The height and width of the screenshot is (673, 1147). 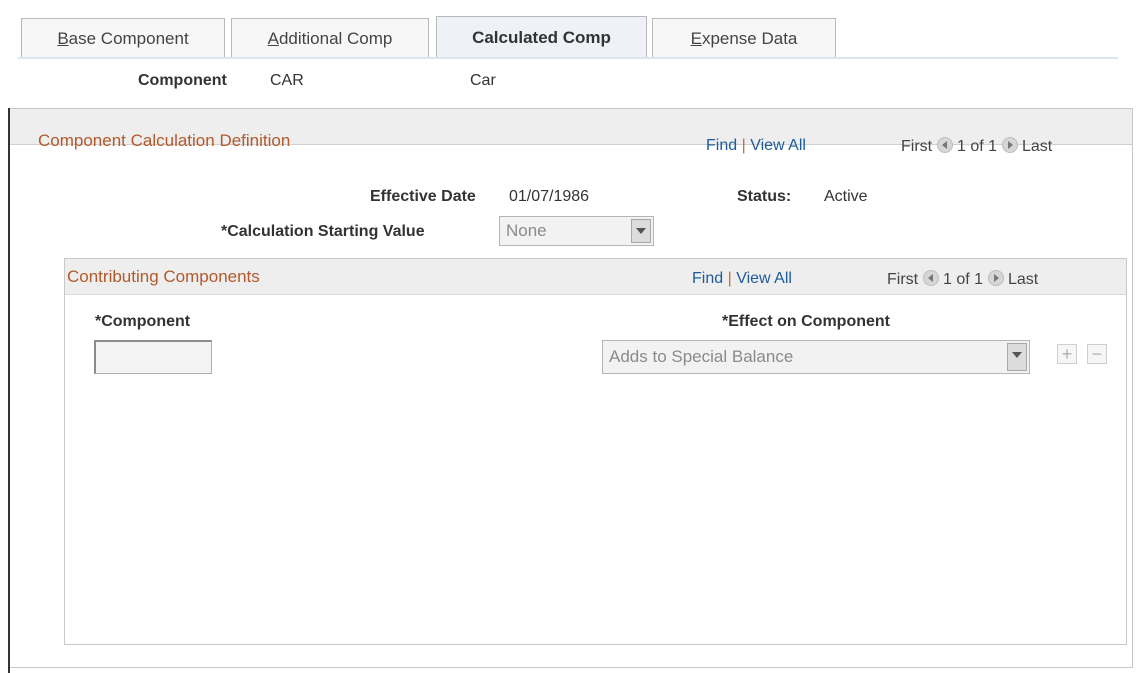 I want to click on calc-def-navigation: Find | View All, so click(x=756, y=146).